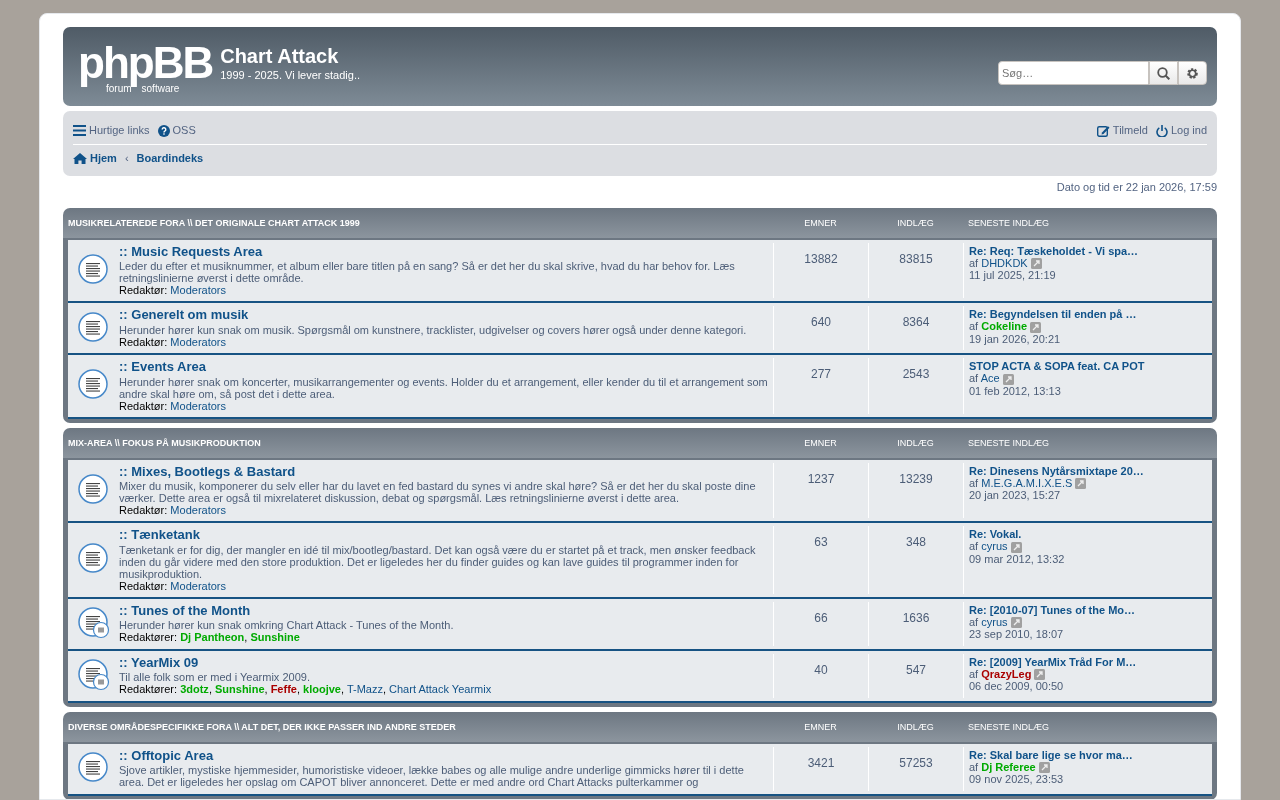 This screenshot has width=1280, height=800. I want to click on moderators-label: Redaktører:, so click(149, 689).